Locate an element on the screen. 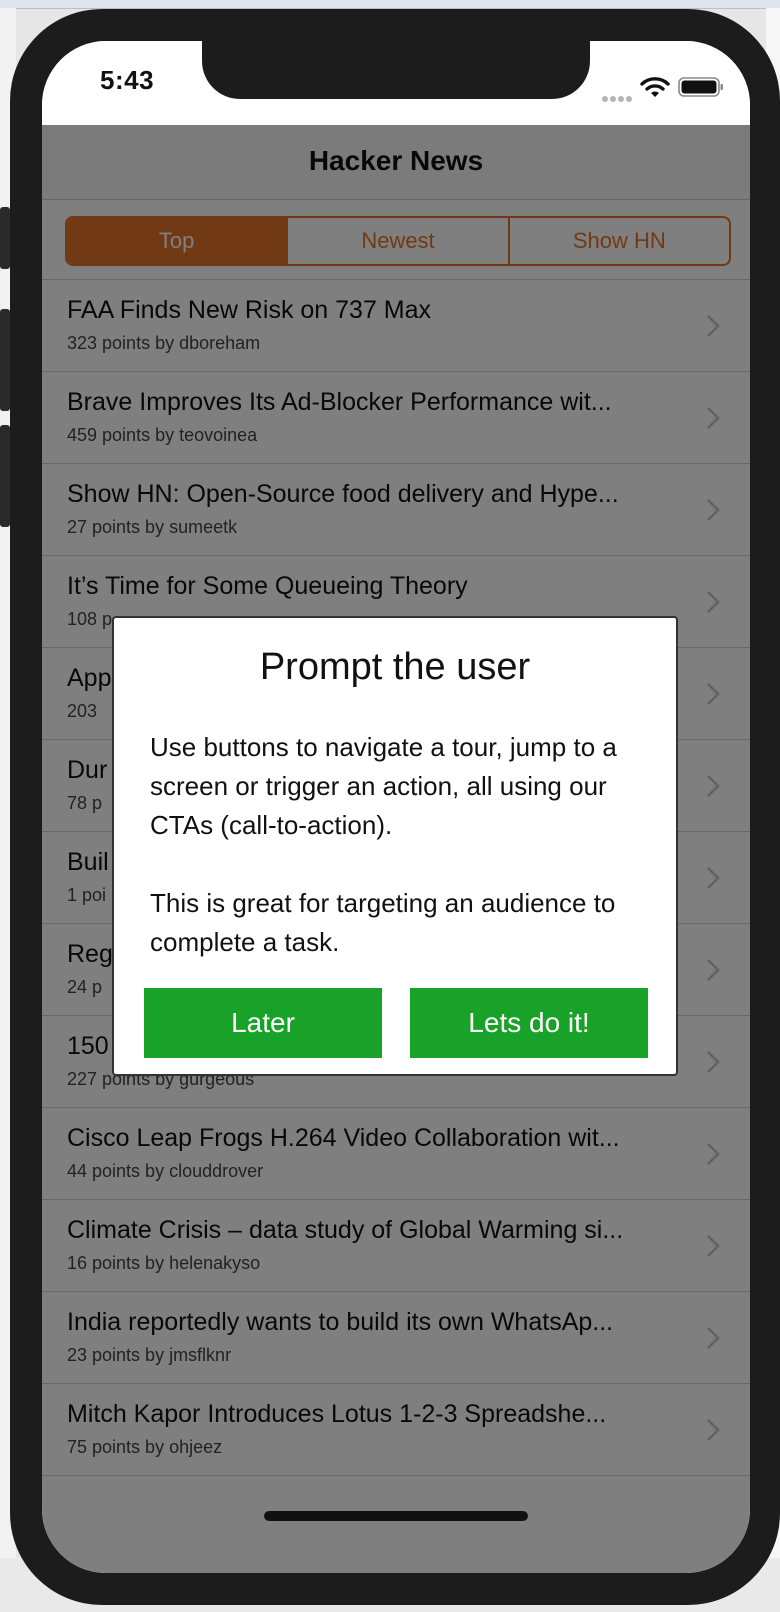 The height and width of the screenshot is (1612, 780). volume-up-button is located at coordinates (5, 360).